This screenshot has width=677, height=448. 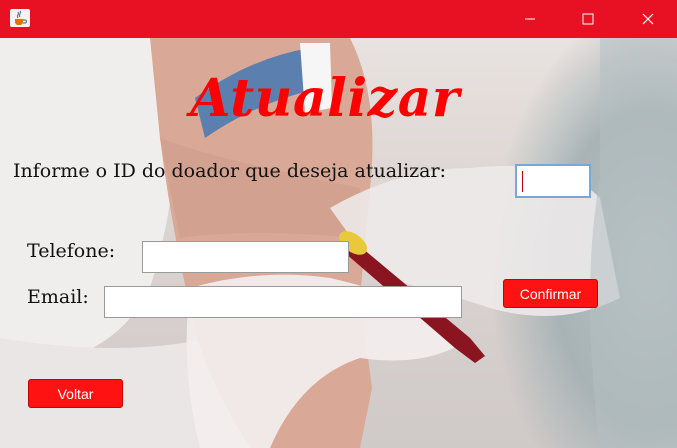 I want to click on phone-input, so click(x=245, y=257).